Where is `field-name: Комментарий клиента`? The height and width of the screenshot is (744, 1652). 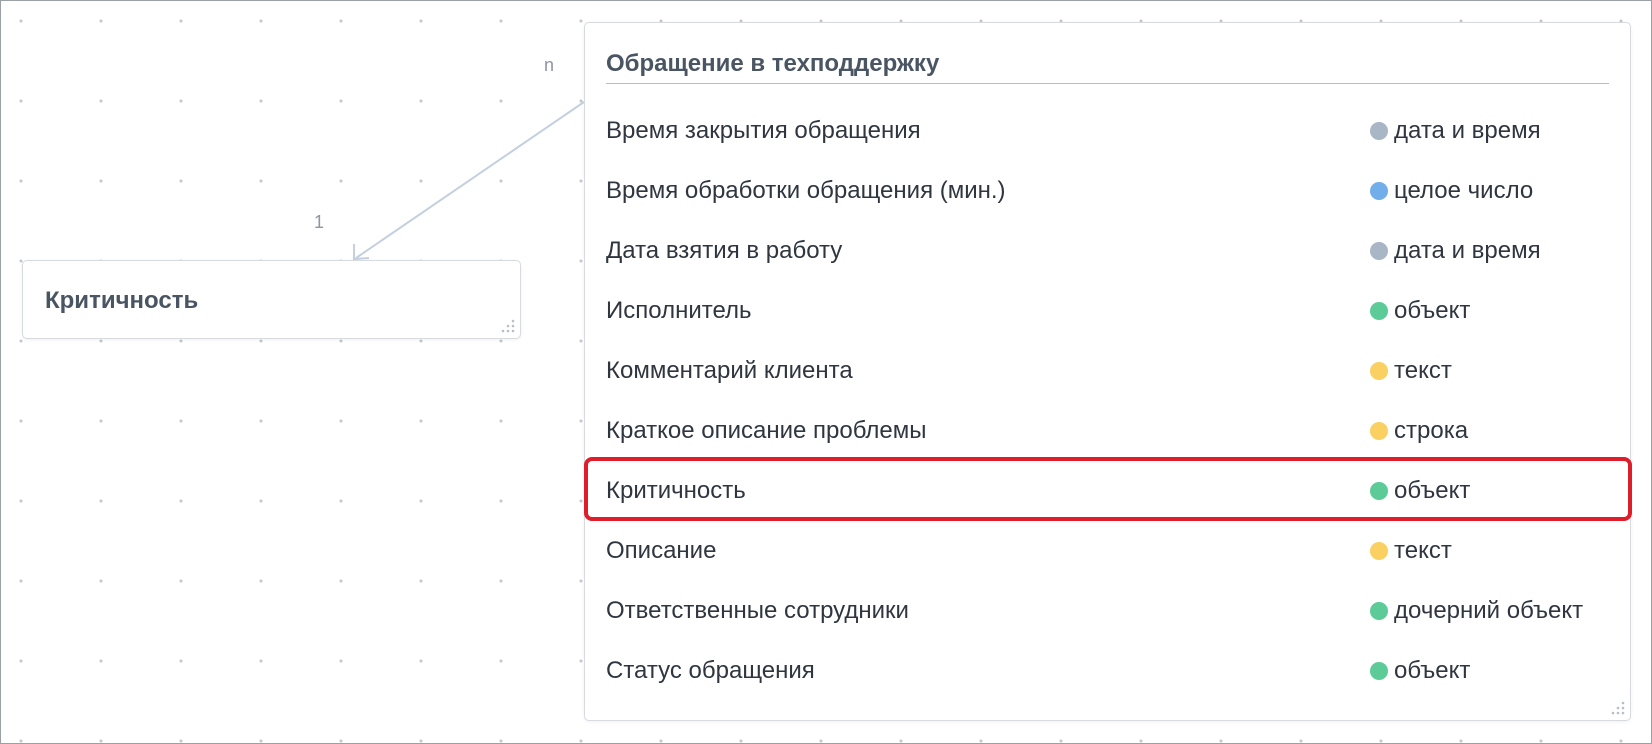 field-name: Комментарий клиента is located at coordinates (729, 370).